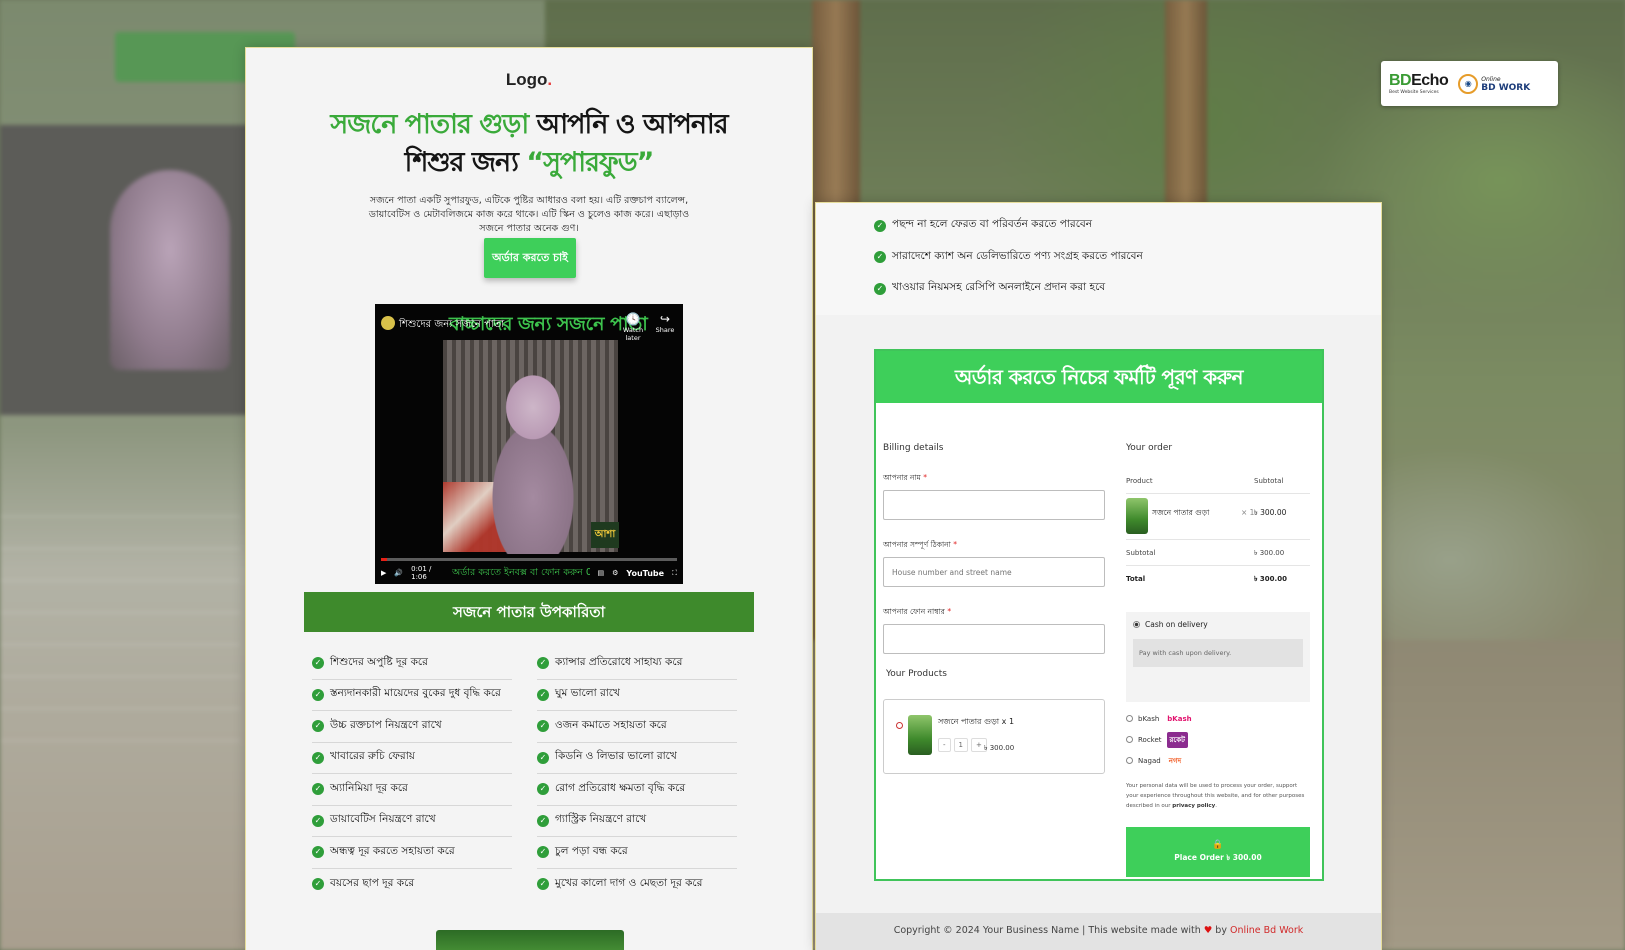 Image resolution: width=1625 pixels, height=950 pixels. What do you see at coordinates (1266, 930) in the screenshot?
I see `footer-link: Online Bd Work` at bounding box center [1266, 930].